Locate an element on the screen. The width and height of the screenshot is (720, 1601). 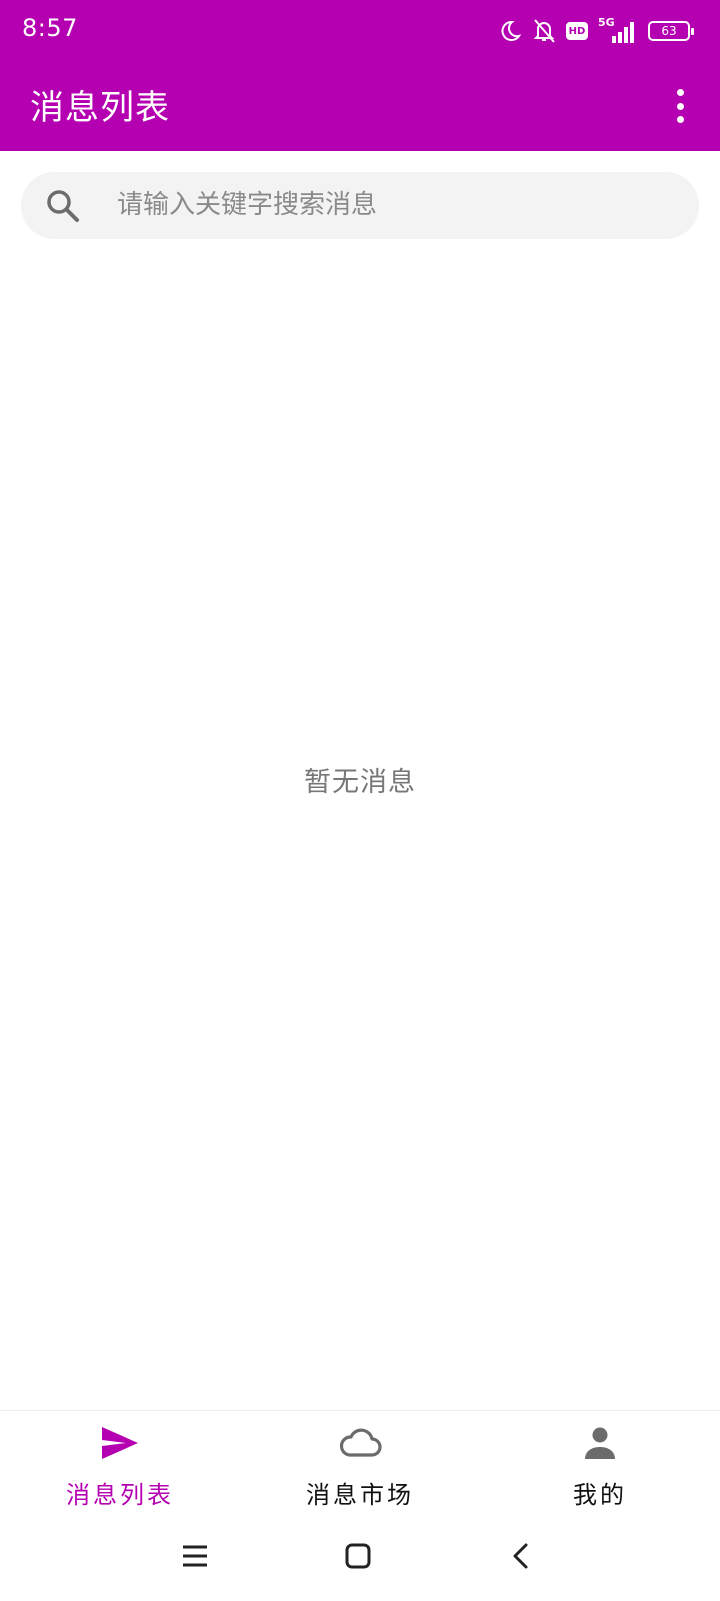
nav-label: 消息市场 is located at coordinates (360, 1495).